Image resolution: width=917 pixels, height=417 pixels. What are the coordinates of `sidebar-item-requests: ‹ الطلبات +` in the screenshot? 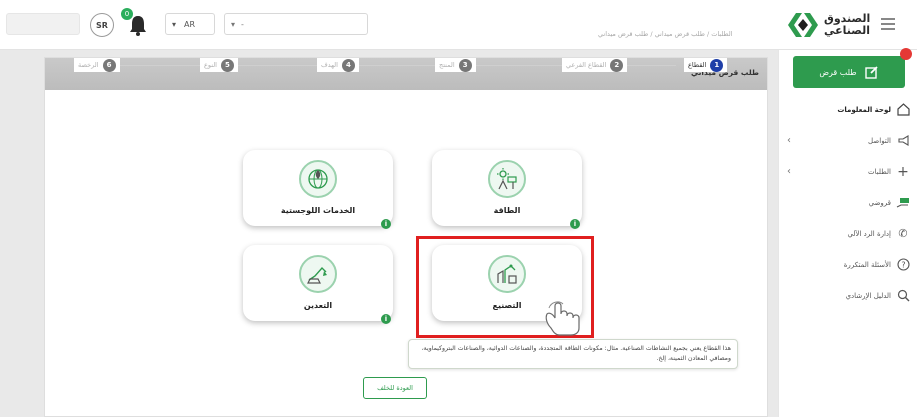 It's located at (848, 171).